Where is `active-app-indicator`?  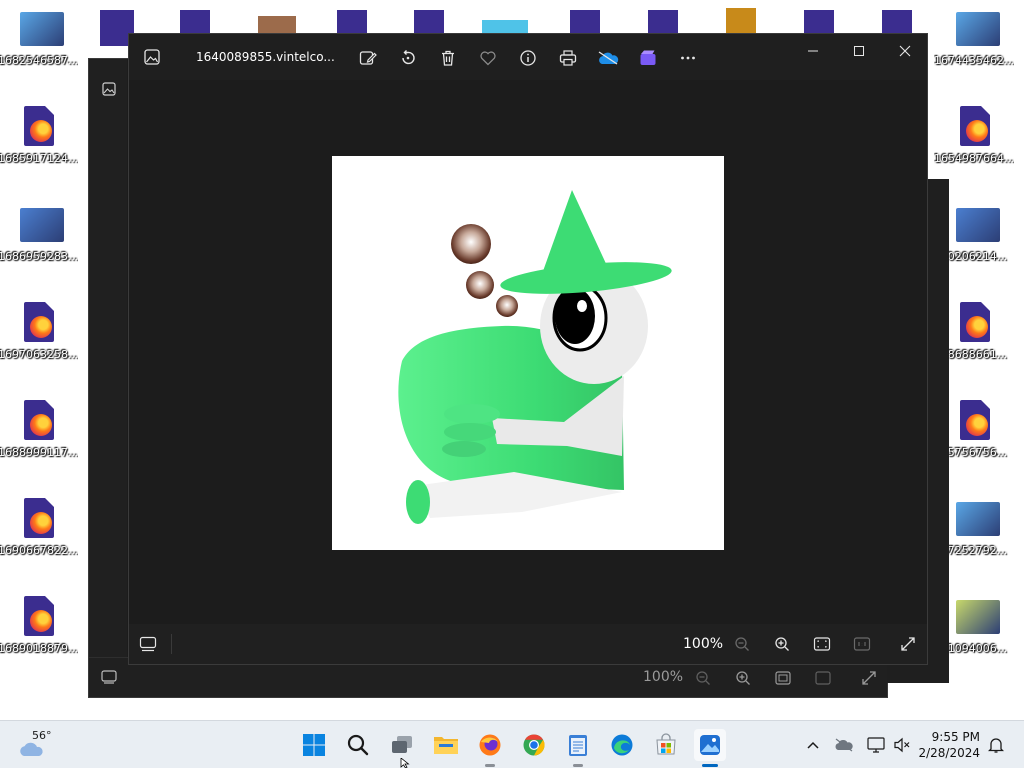 active-app-indicator is located at coordinates (710, 765).